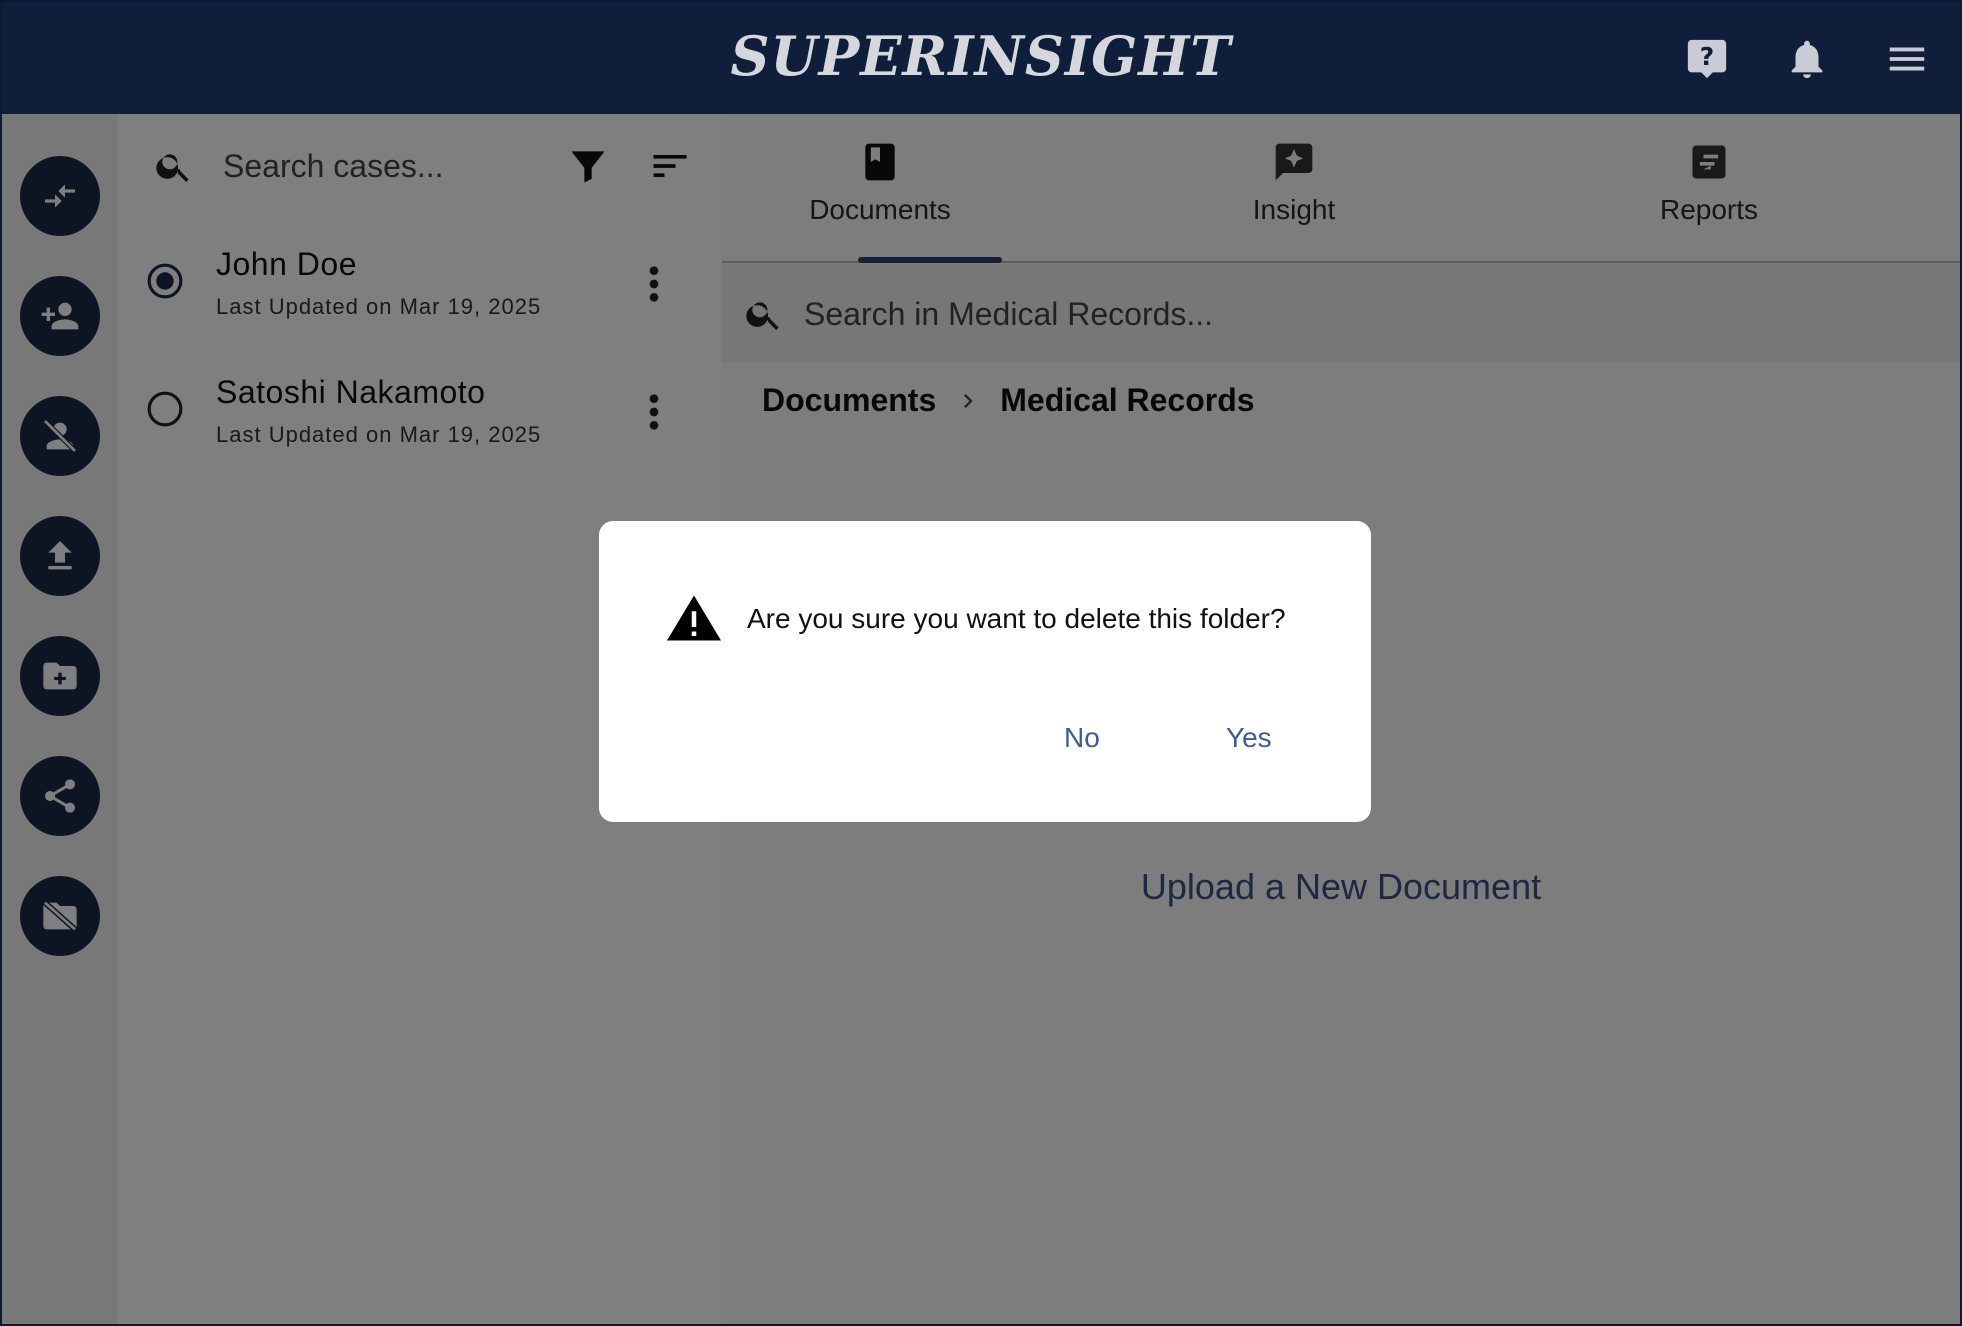  What do you see at coordinates (1082, 738) in the screenshot?
I see `no-button: No` at bounding box center [1082, 738].